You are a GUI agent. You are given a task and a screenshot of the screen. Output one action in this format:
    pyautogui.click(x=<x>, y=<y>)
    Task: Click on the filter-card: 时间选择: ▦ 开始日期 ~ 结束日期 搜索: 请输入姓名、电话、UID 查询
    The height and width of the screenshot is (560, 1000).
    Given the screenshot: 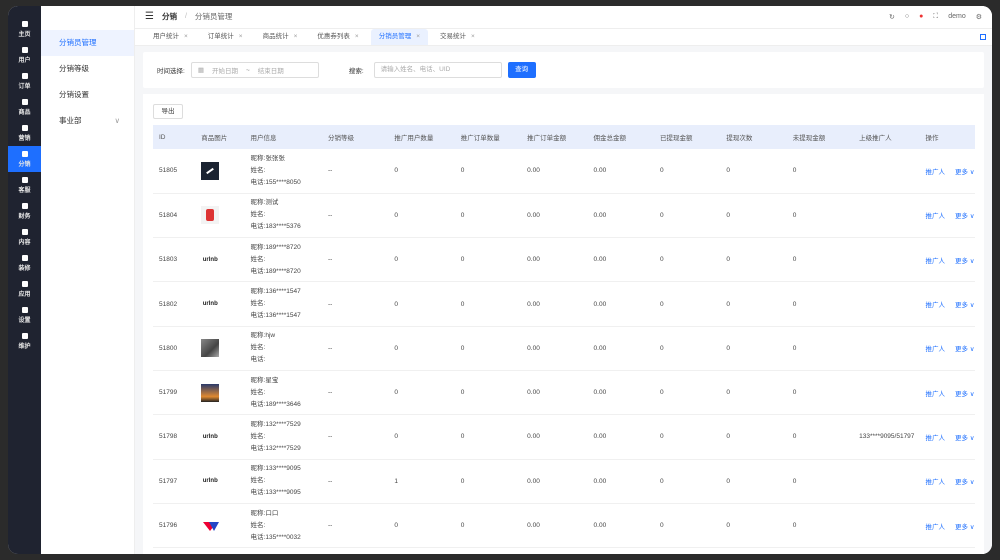 What is the action you would take?
    pyautogui.click(x=563, y=70)
    